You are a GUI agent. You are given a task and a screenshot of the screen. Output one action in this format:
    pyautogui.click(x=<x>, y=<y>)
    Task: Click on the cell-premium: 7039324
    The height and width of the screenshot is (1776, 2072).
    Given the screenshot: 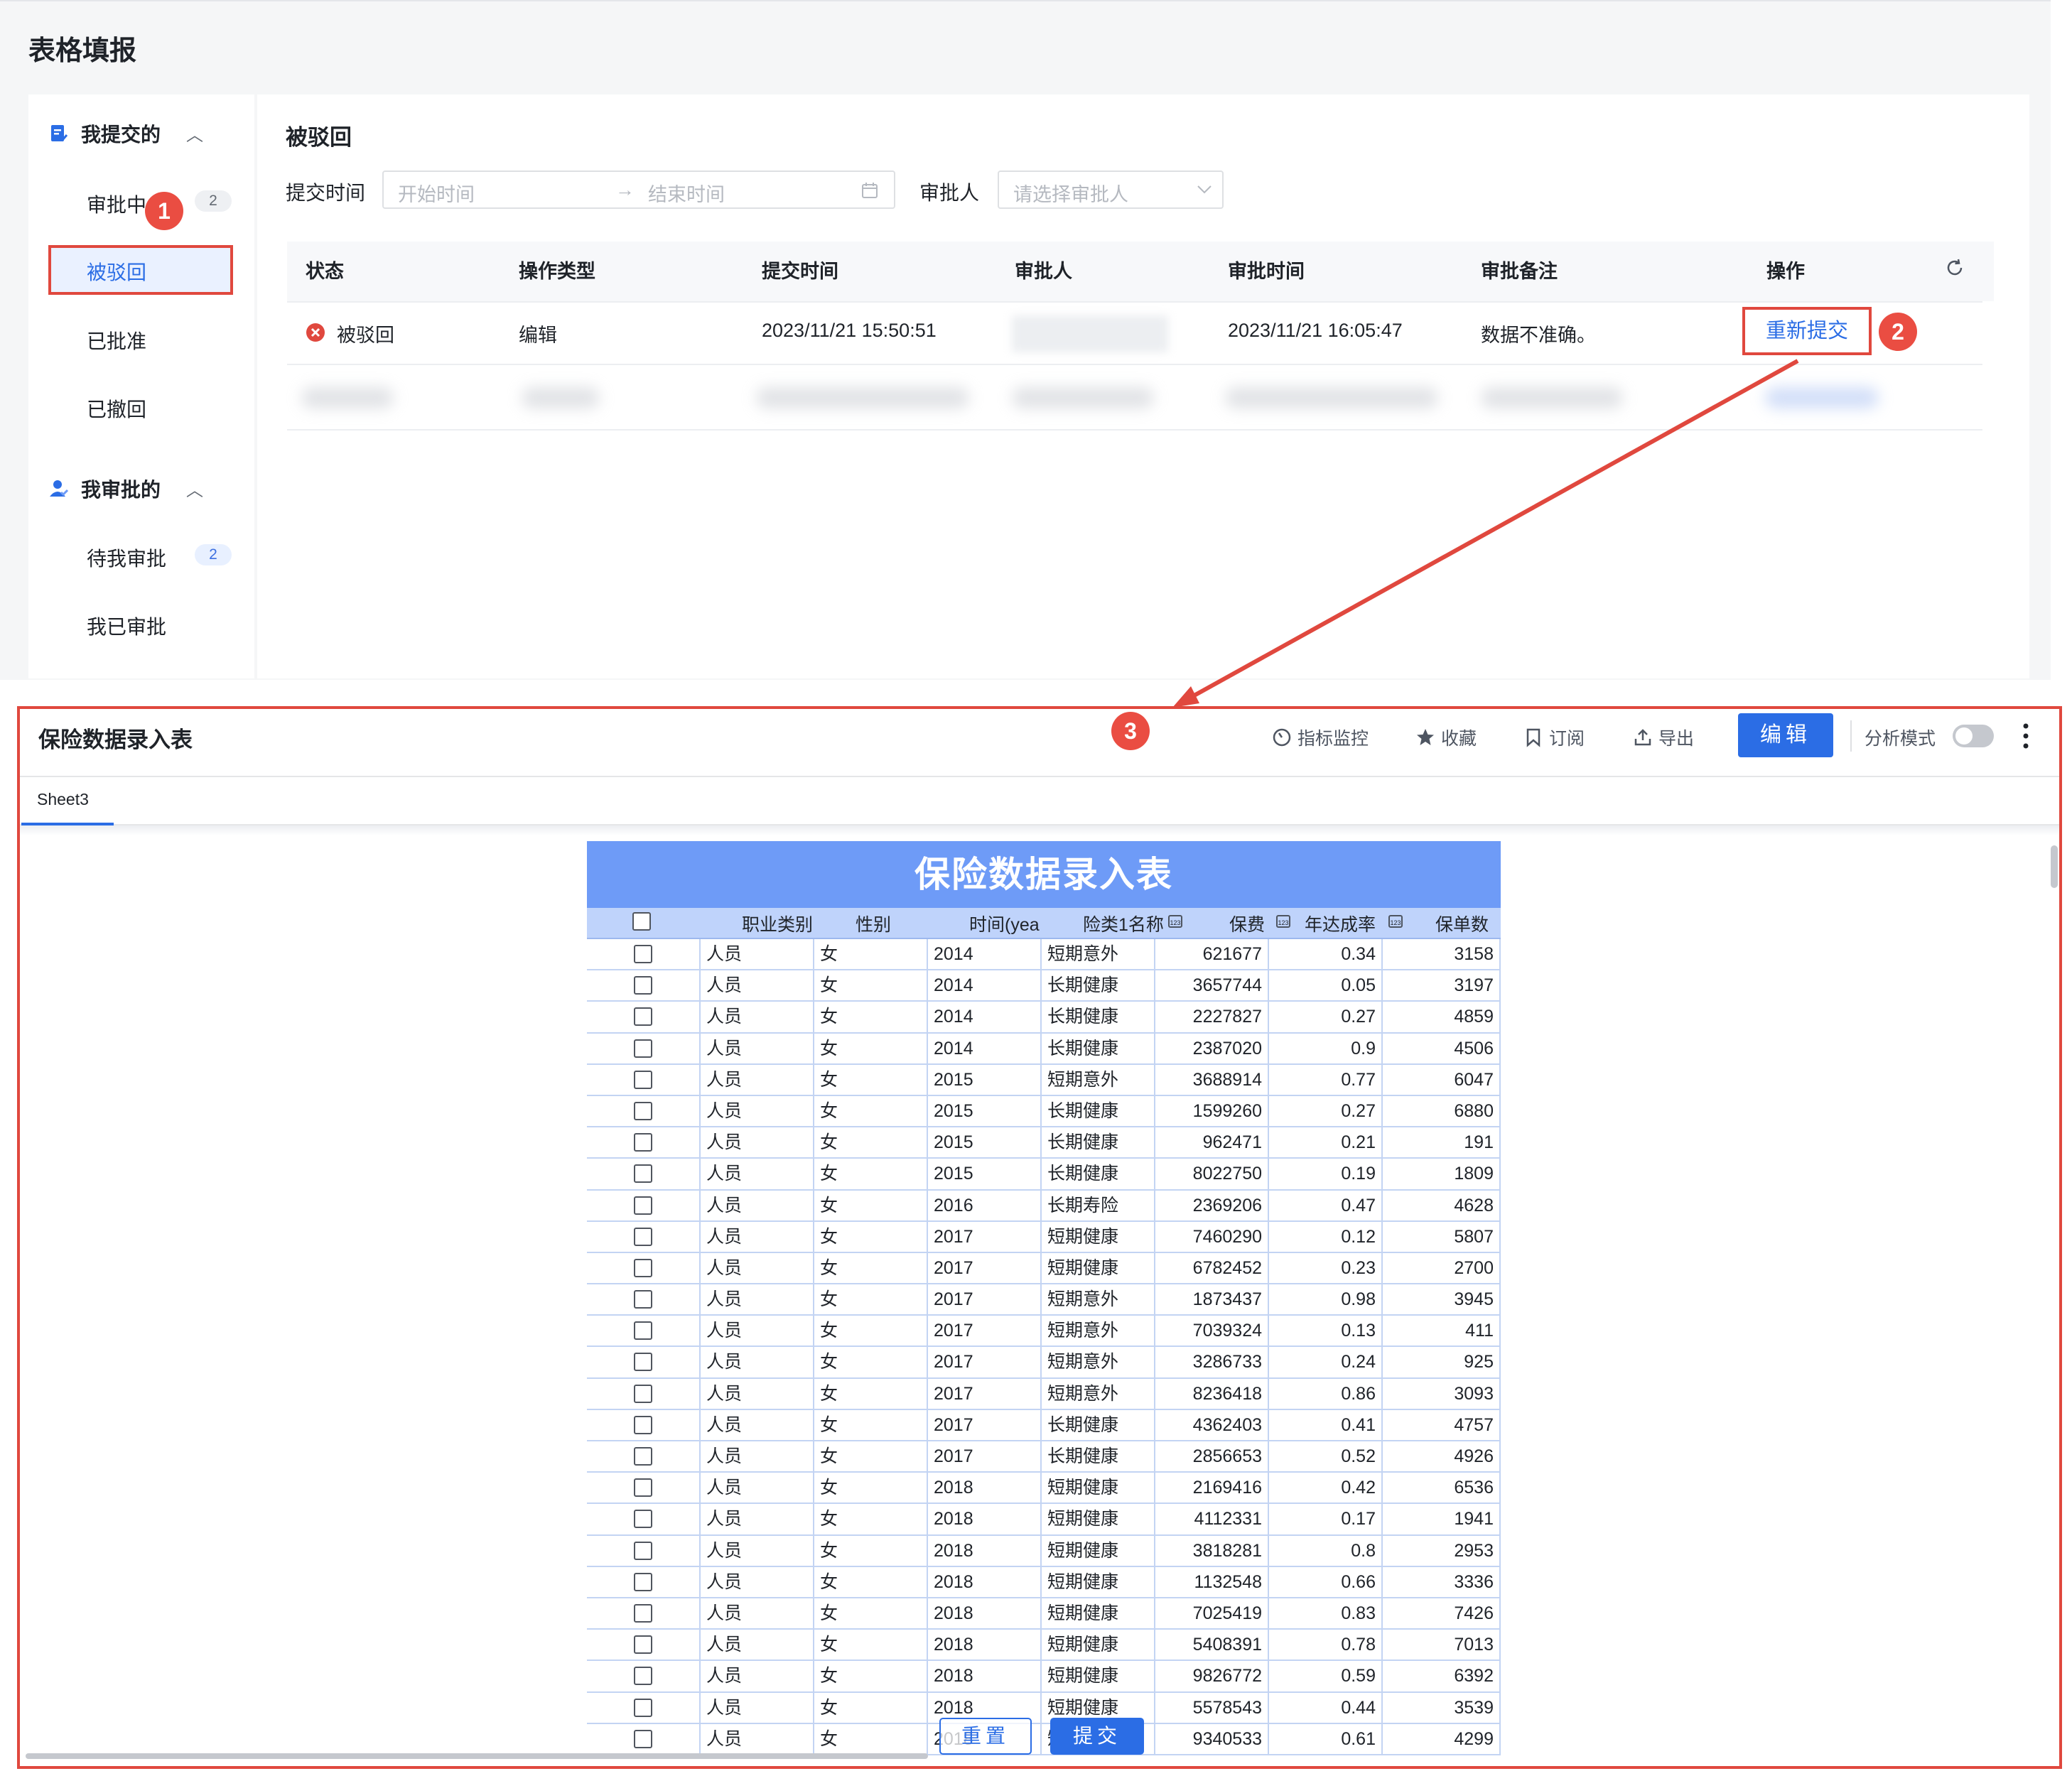 What is the action you would take?
    pyautogui.click(x=1212, y=1331)
    